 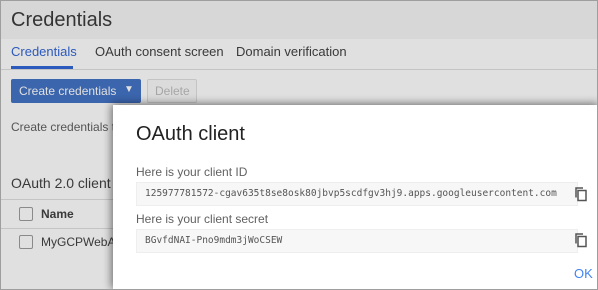 I want to click on client-id-label: Here is your client ID, so click(x=192, y=172).